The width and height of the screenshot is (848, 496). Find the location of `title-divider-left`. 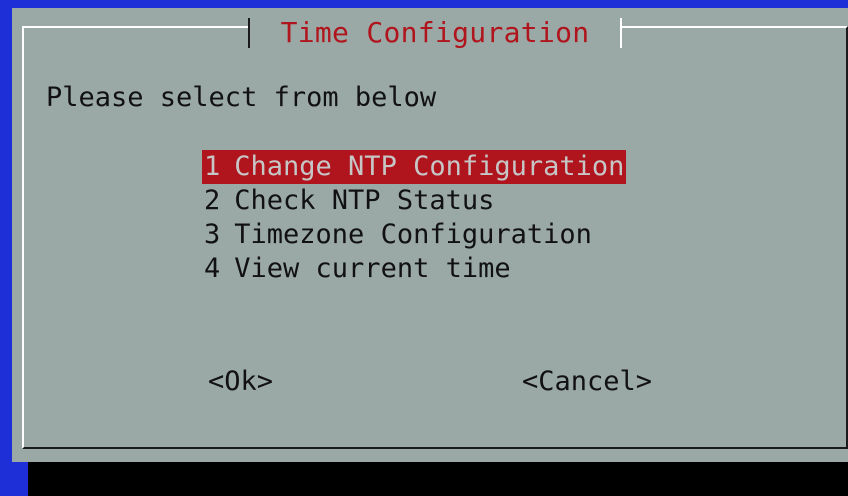

title-divider-left is located at coordinates (249, 33).